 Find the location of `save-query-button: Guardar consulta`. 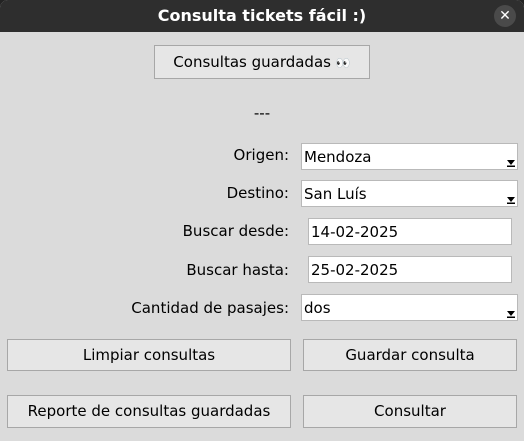

save-query-button: Guardar consulta is located at coordinates (410, 355).